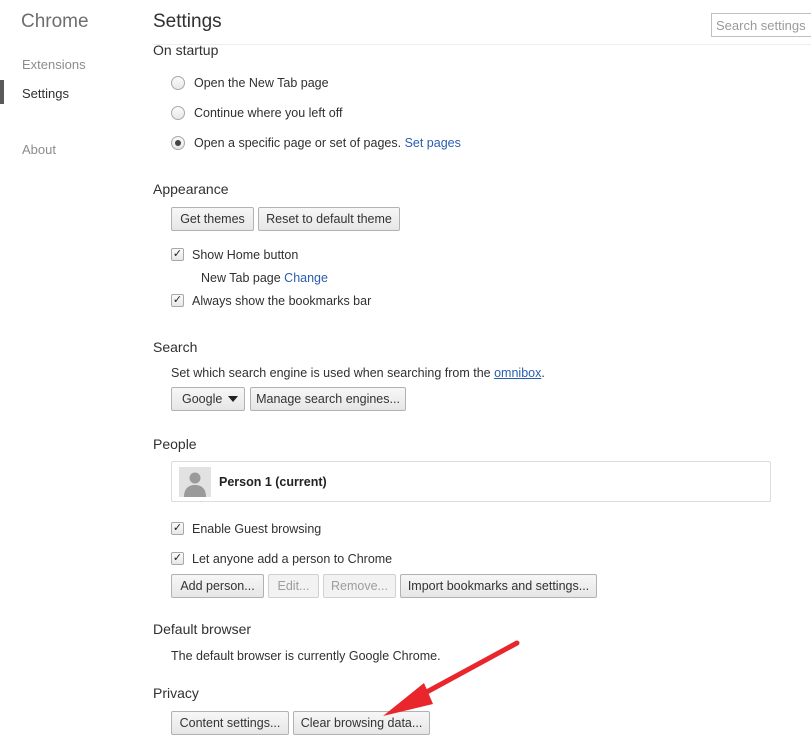  What do you see at coordinates (191, 189) in the screenshot?
I see `appearance-heading: Appearance` at bounding box center [191, 189].